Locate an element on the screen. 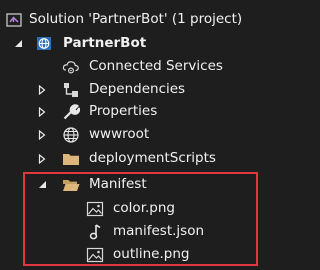  tree-item-label: Properties is located at coordinates (123, 111).